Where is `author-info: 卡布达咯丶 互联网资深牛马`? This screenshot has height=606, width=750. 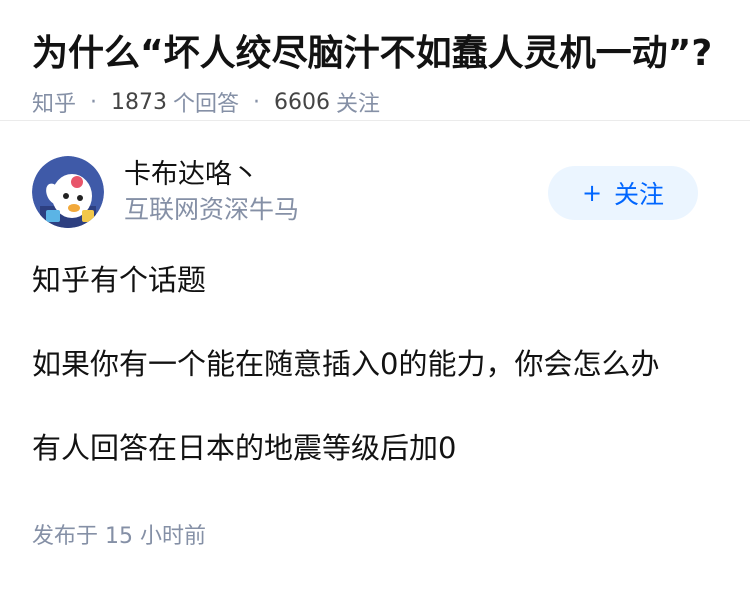 author-info: 卡布达咯丶 互联网资深牛马 is located at coordinates (211, 192).